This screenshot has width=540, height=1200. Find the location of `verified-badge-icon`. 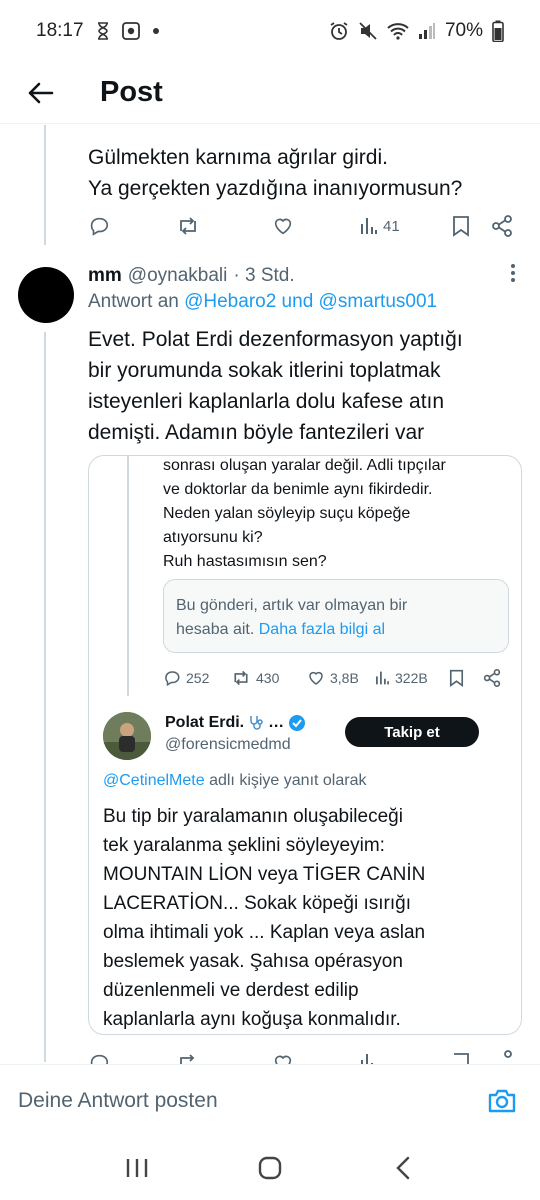

verified-badge-icon is located at coordinates (297, 723).